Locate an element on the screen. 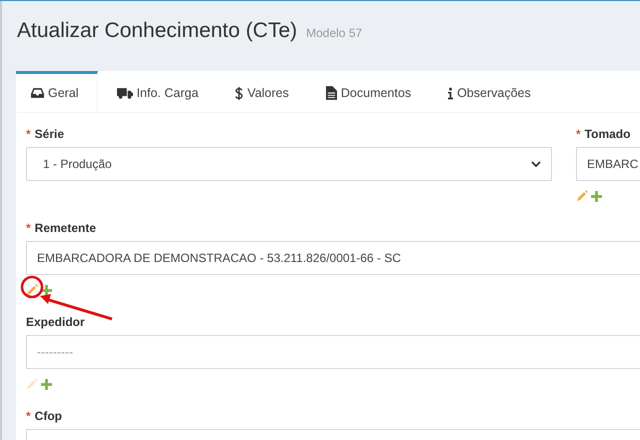 Image resolution: width=640 pixels, height=440 pixels. input-field: EMBARC is located at coordinates (608, 164).